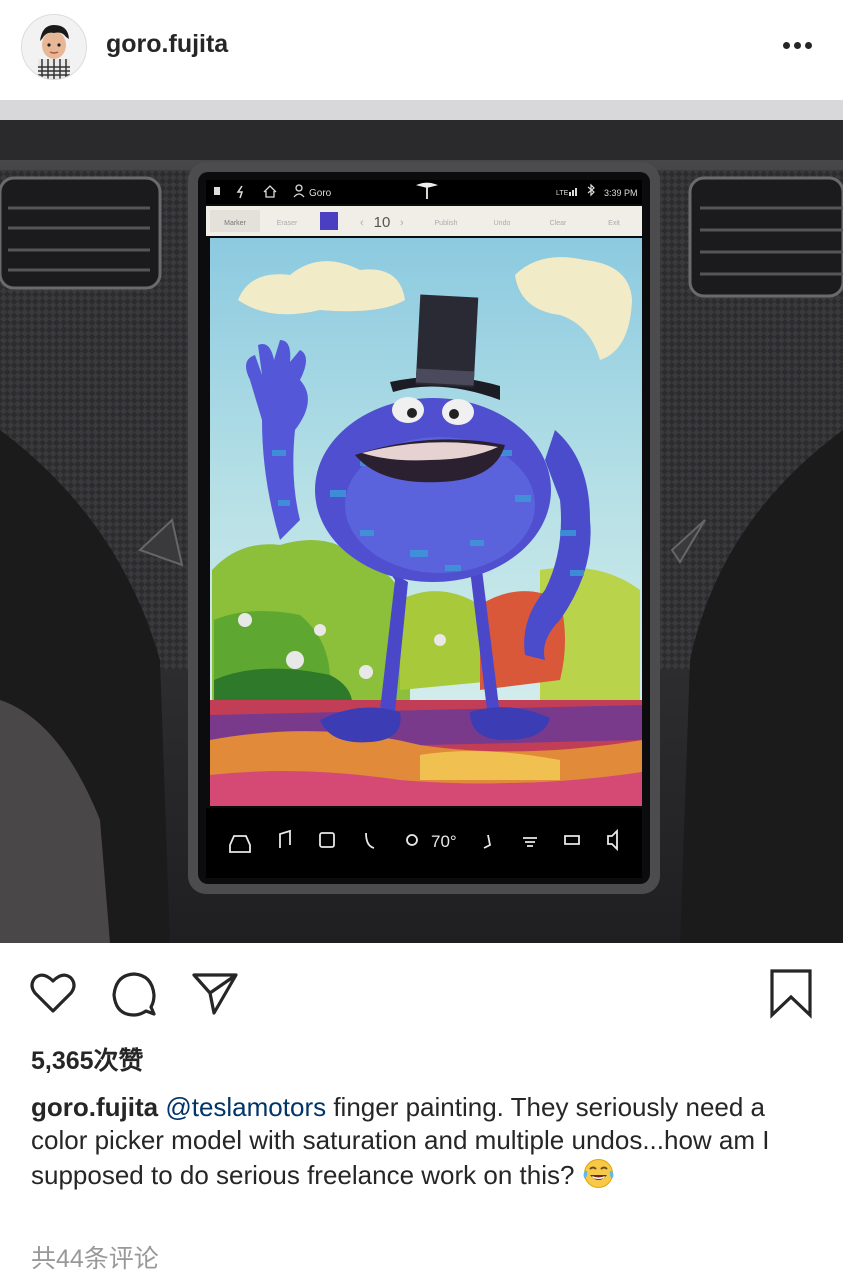 The image size is (843, 1280). I want to click on share-button, so click(216, 993).